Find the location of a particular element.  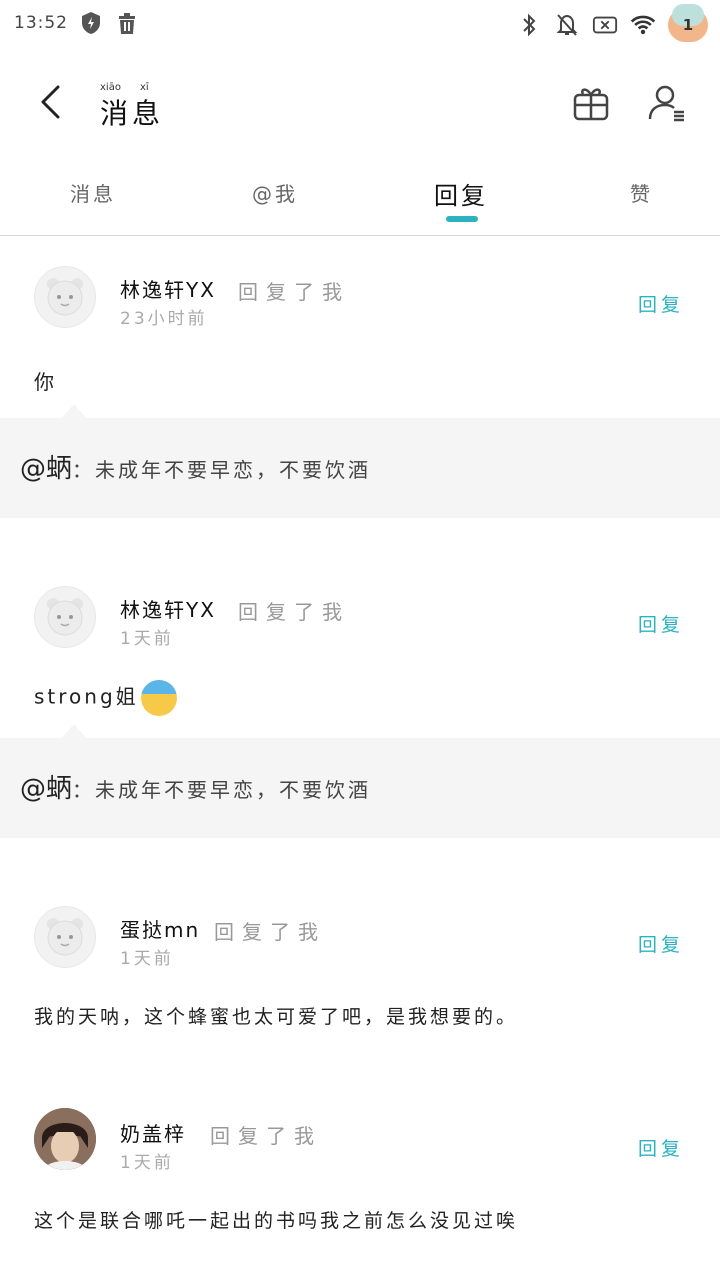

notification-badge: 1 is located at coordinates (688, 23).